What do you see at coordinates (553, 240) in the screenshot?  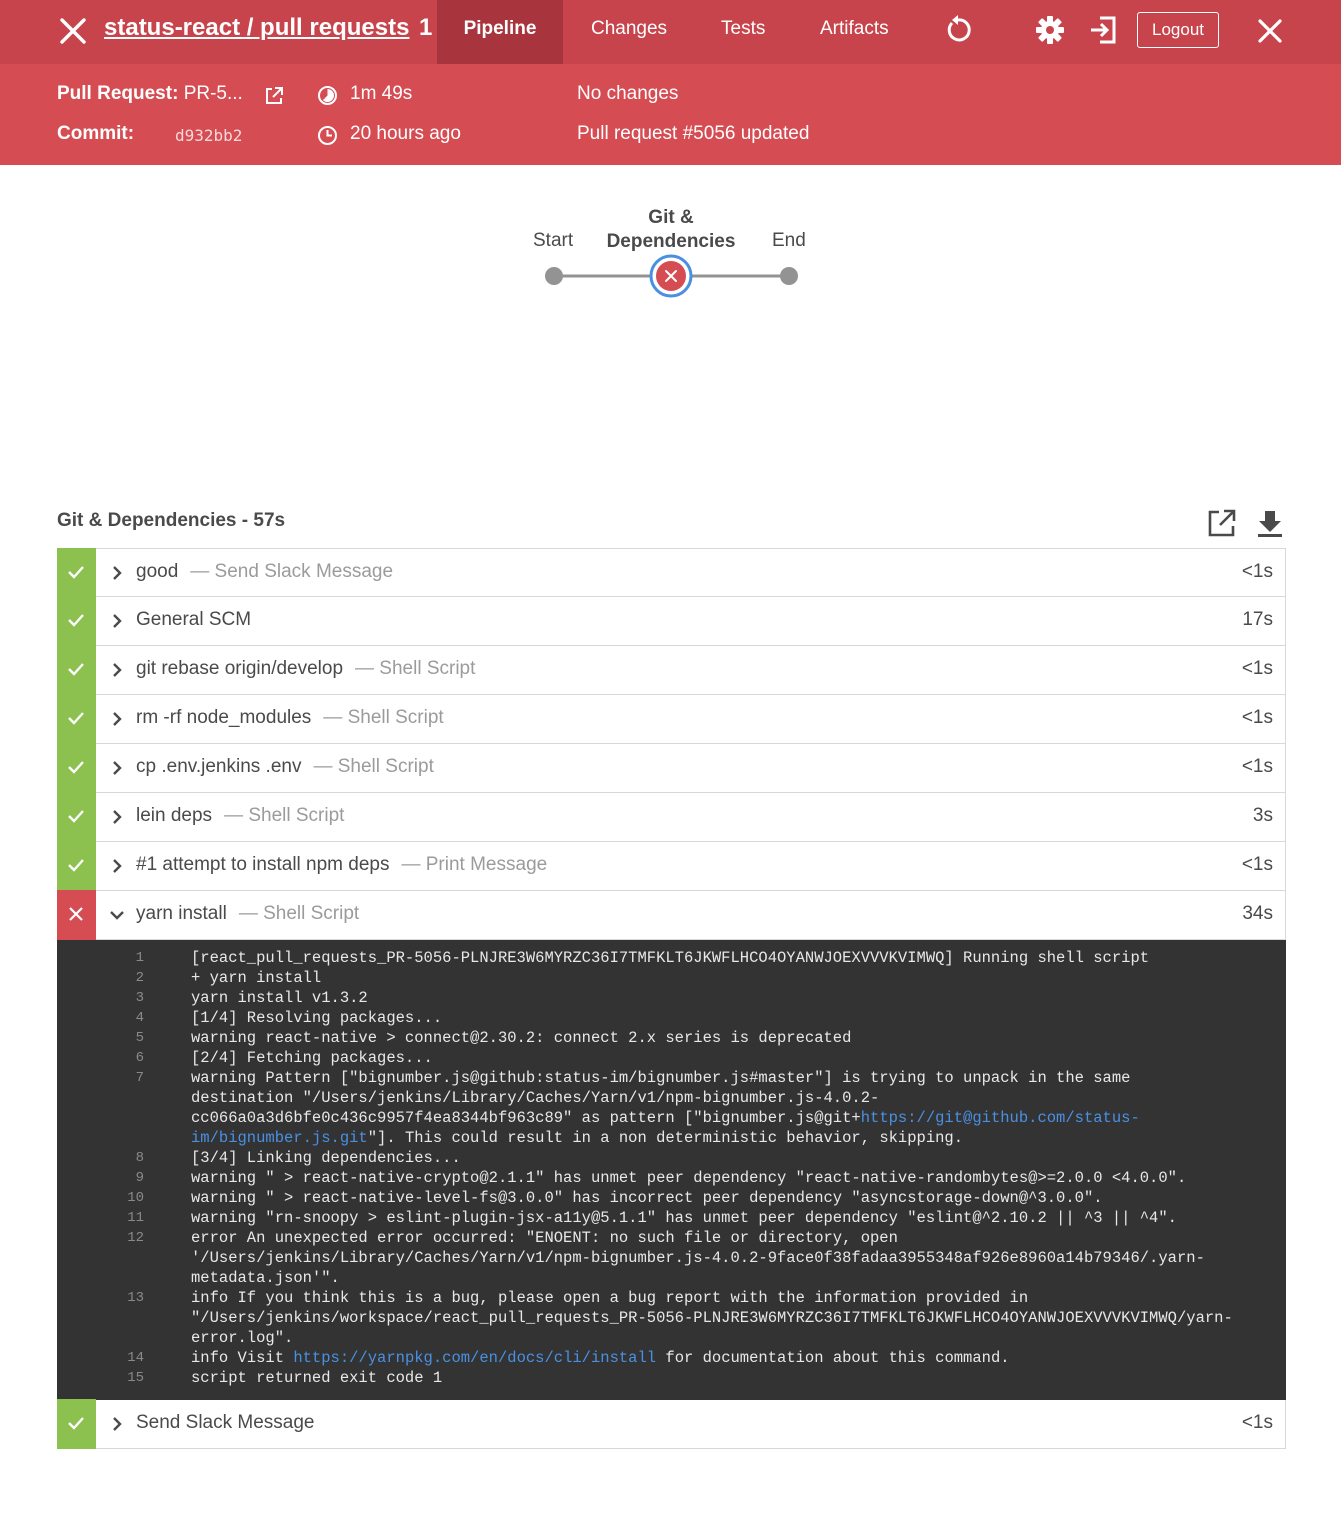 I see `node-label-start: Start` at bounding box center [553, 240].